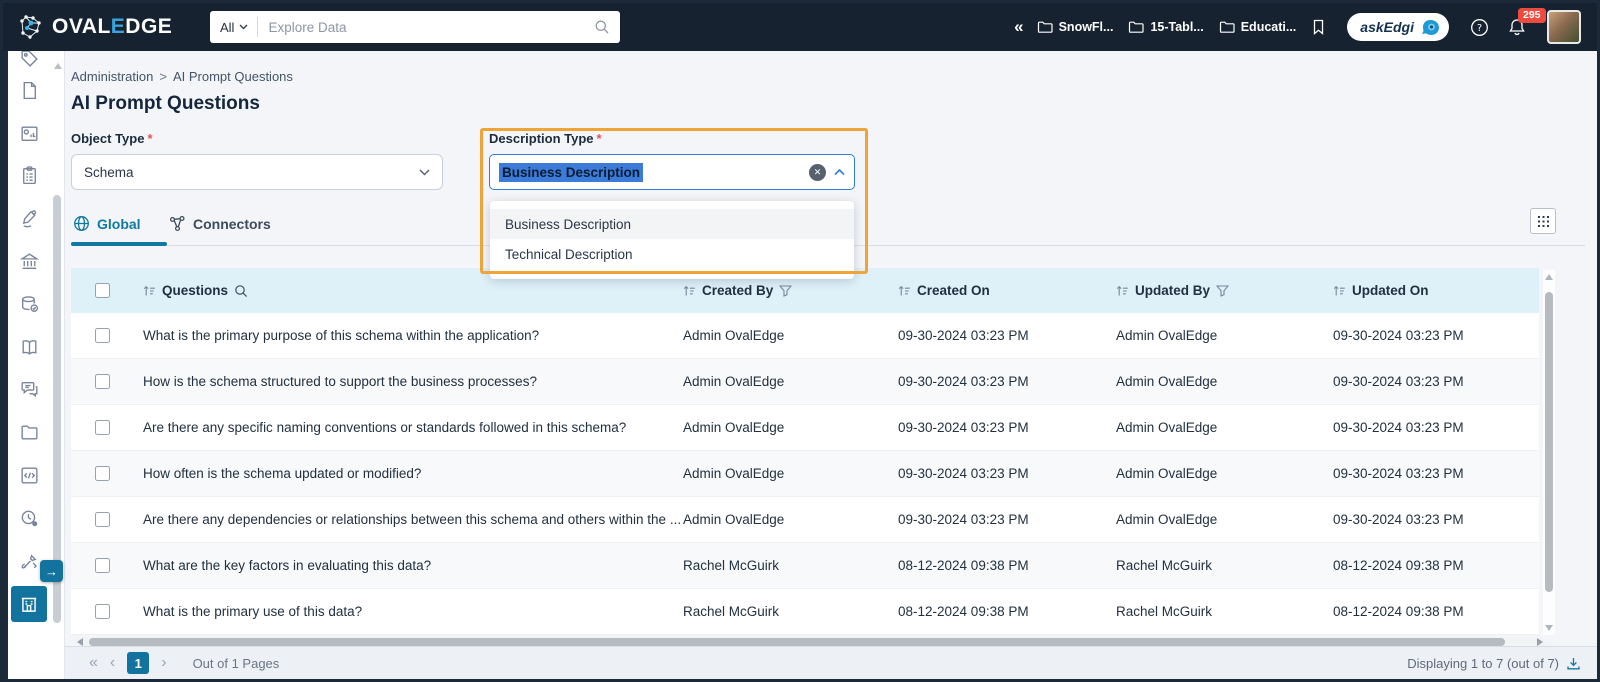 The image size is (1600, 682). Describe the element at coordinates (1436, 290) in the screenshot. I see `header-updated-on: Updated On` at that location.